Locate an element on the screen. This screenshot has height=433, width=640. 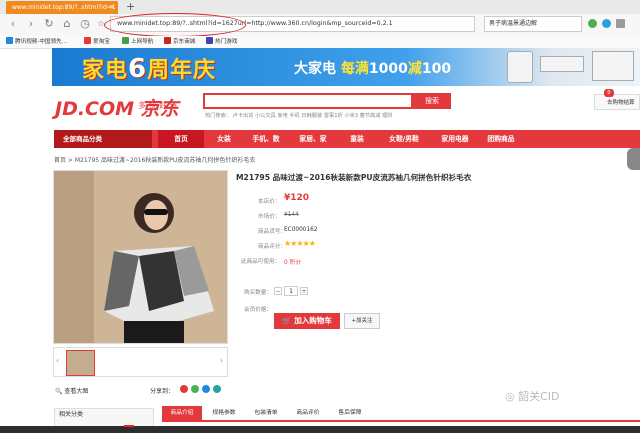
forward-icon: › is located at coordinates (31, 24).